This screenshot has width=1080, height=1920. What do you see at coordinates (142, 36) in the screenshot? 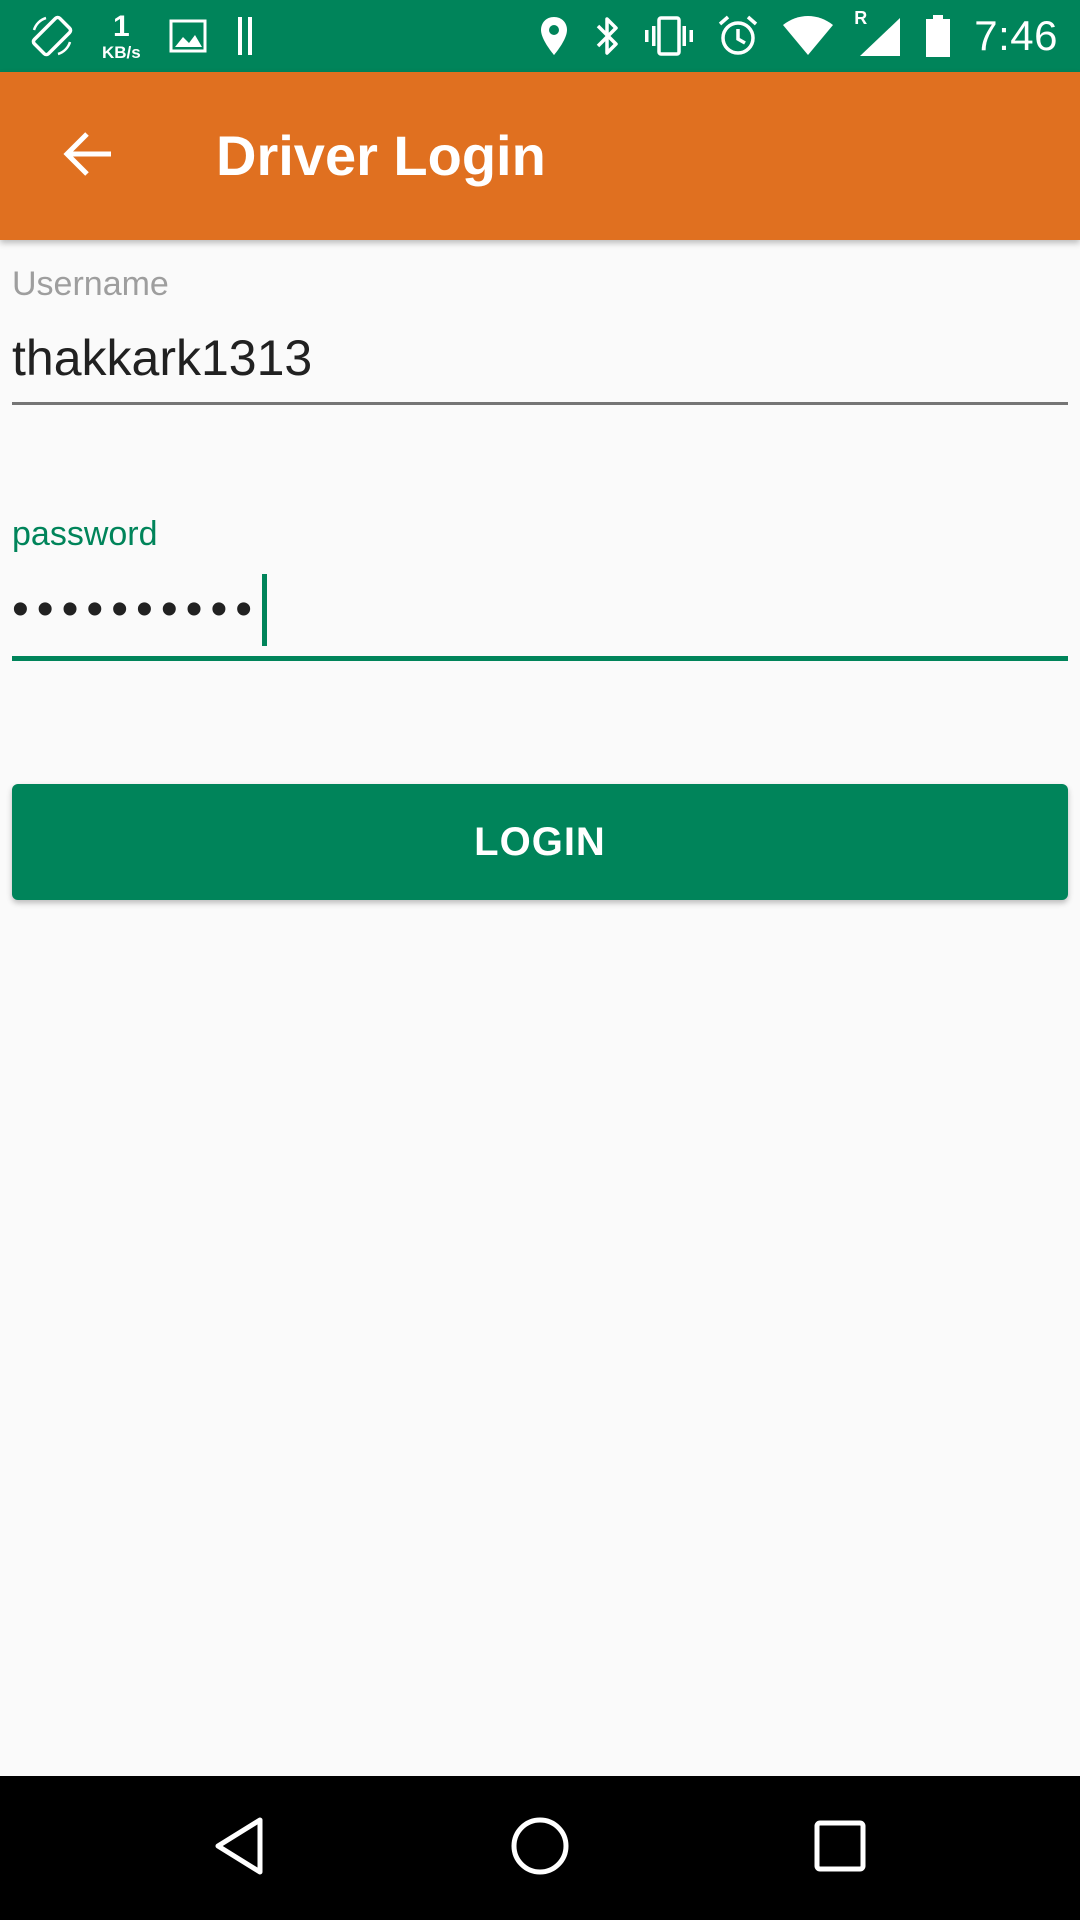
I see `status-bar-left: 1 KB/s` at bounding box center [142, 36].